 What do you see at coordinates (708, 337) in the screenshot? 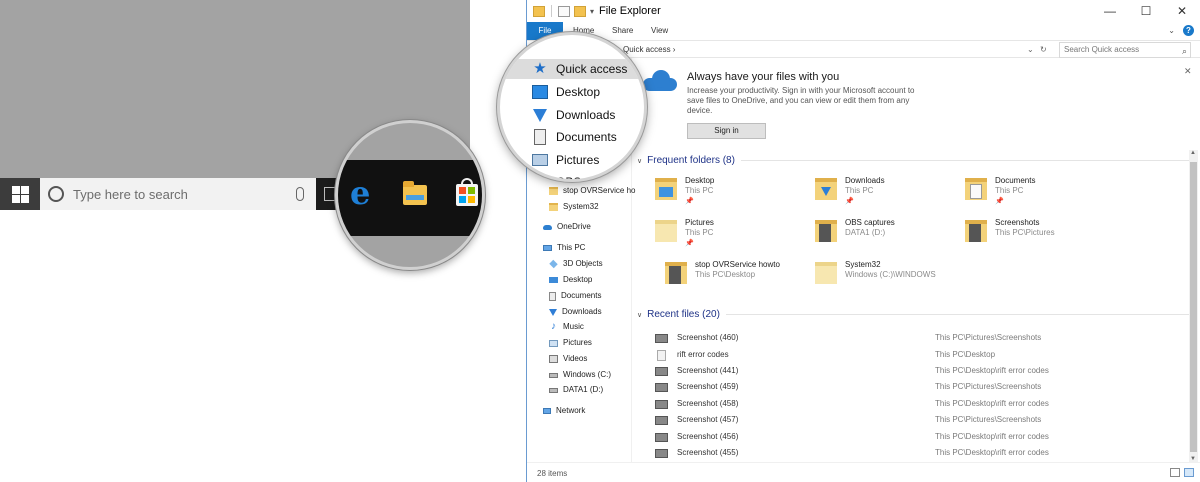
I see `file-name: Screenshot (460)` at bounding box center [708, 337].